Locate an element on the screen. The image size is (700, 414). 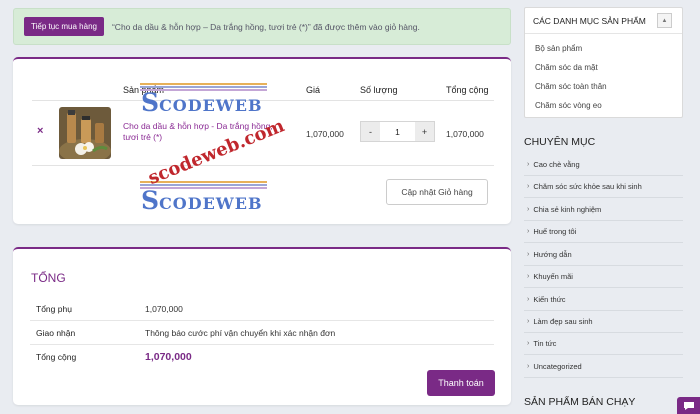
category-link: › Khuyến mãi is located at coordinates (603, 277).